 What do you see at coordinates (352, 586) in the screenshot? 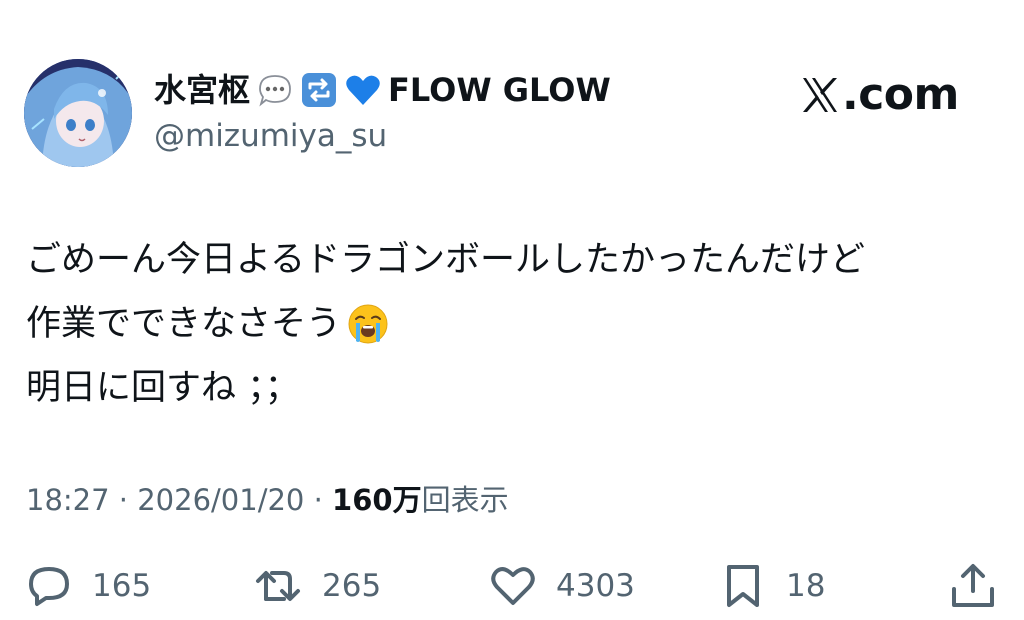
I see `repost-count: 265` at bounding box center [352, 586].